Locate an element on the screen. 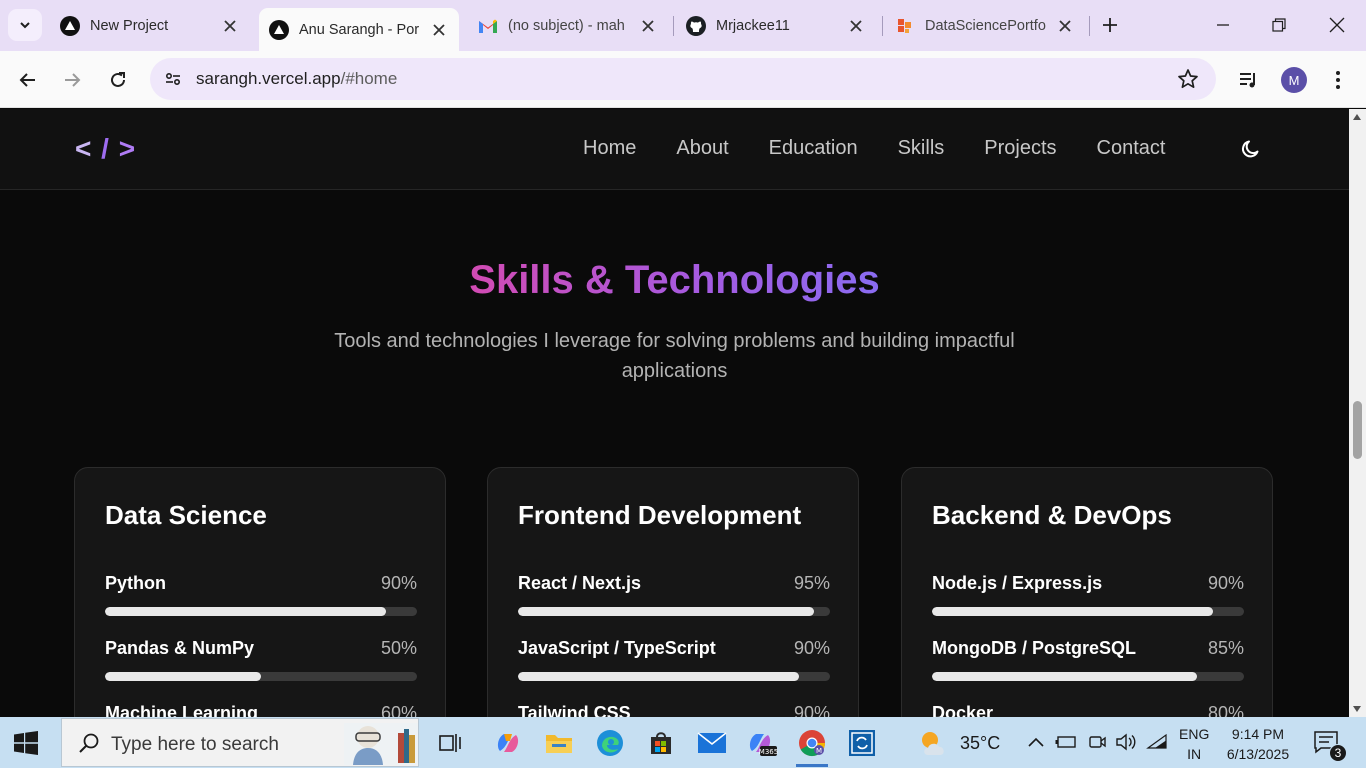 The image size is (1366, 768). tray-battery is located at coordinates (1066, 742).